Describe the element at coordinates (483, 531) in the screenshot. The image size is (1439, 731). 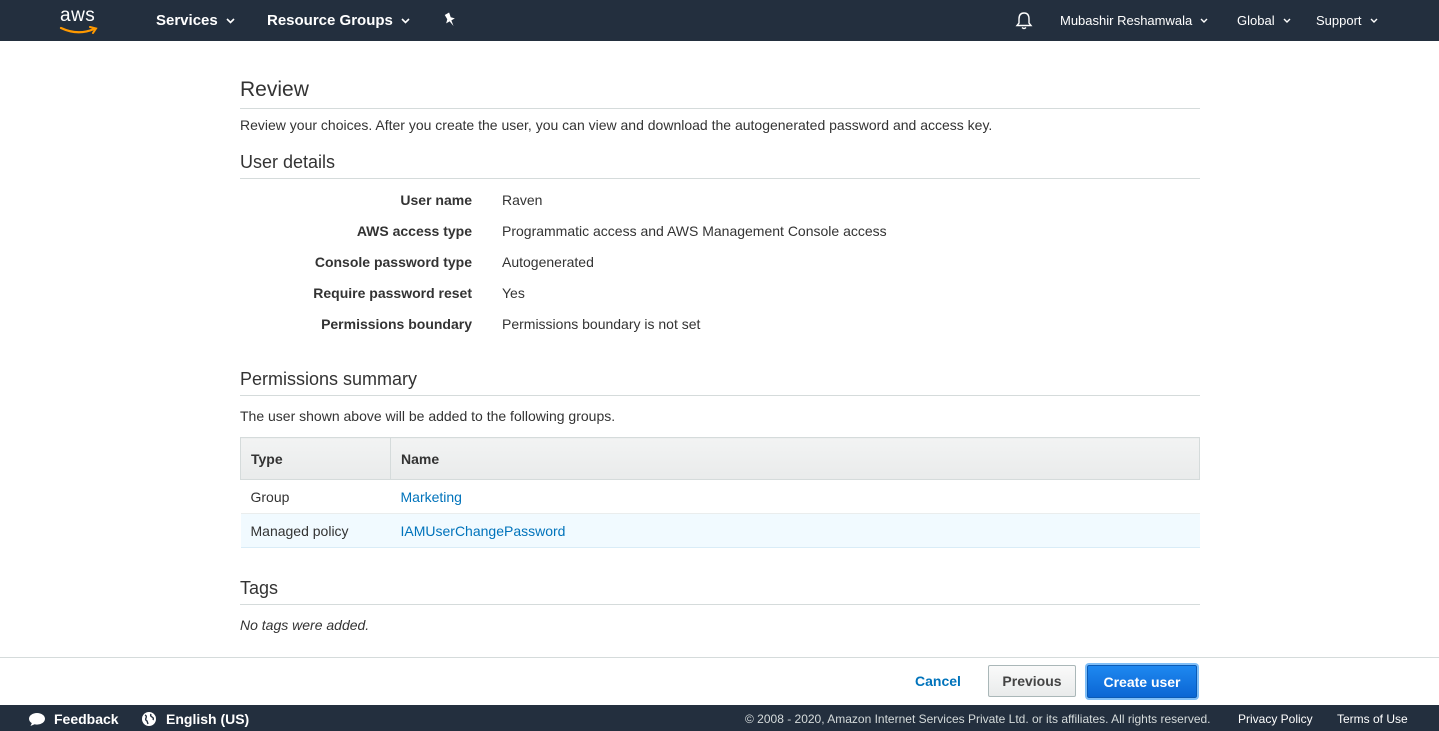
I see `policy-link-iamuserchangepassword: IAMUserChangePassword` at that location.